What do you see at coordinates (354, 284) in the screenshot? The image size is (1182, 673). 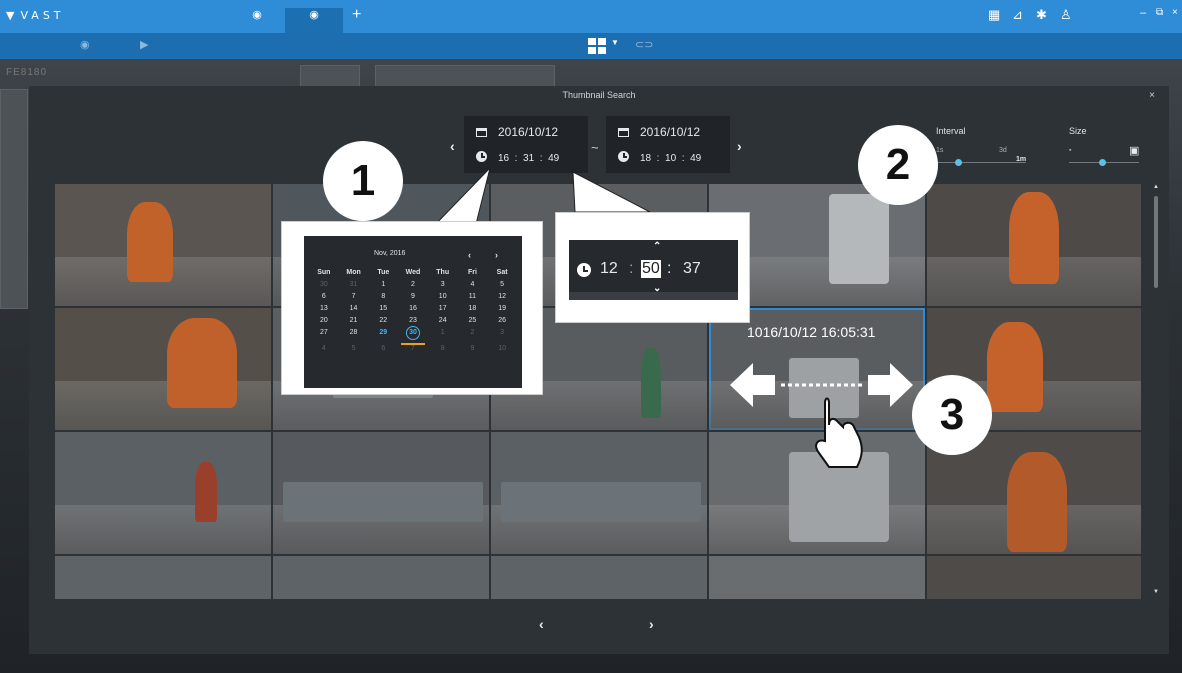 I see `calendar-day: 31` at bounding box center [354, 284].